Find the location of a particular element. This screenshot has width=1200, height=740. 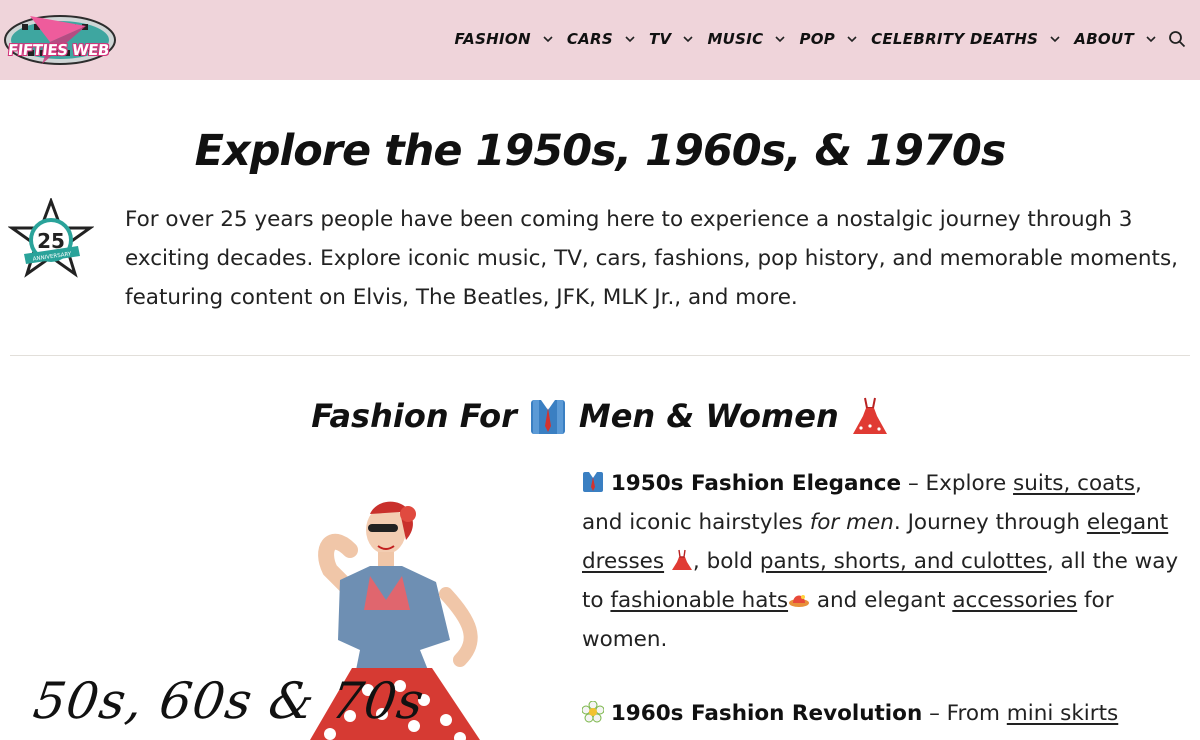

nav-item-fashion: FASHION is located at coordinates (504, 39).